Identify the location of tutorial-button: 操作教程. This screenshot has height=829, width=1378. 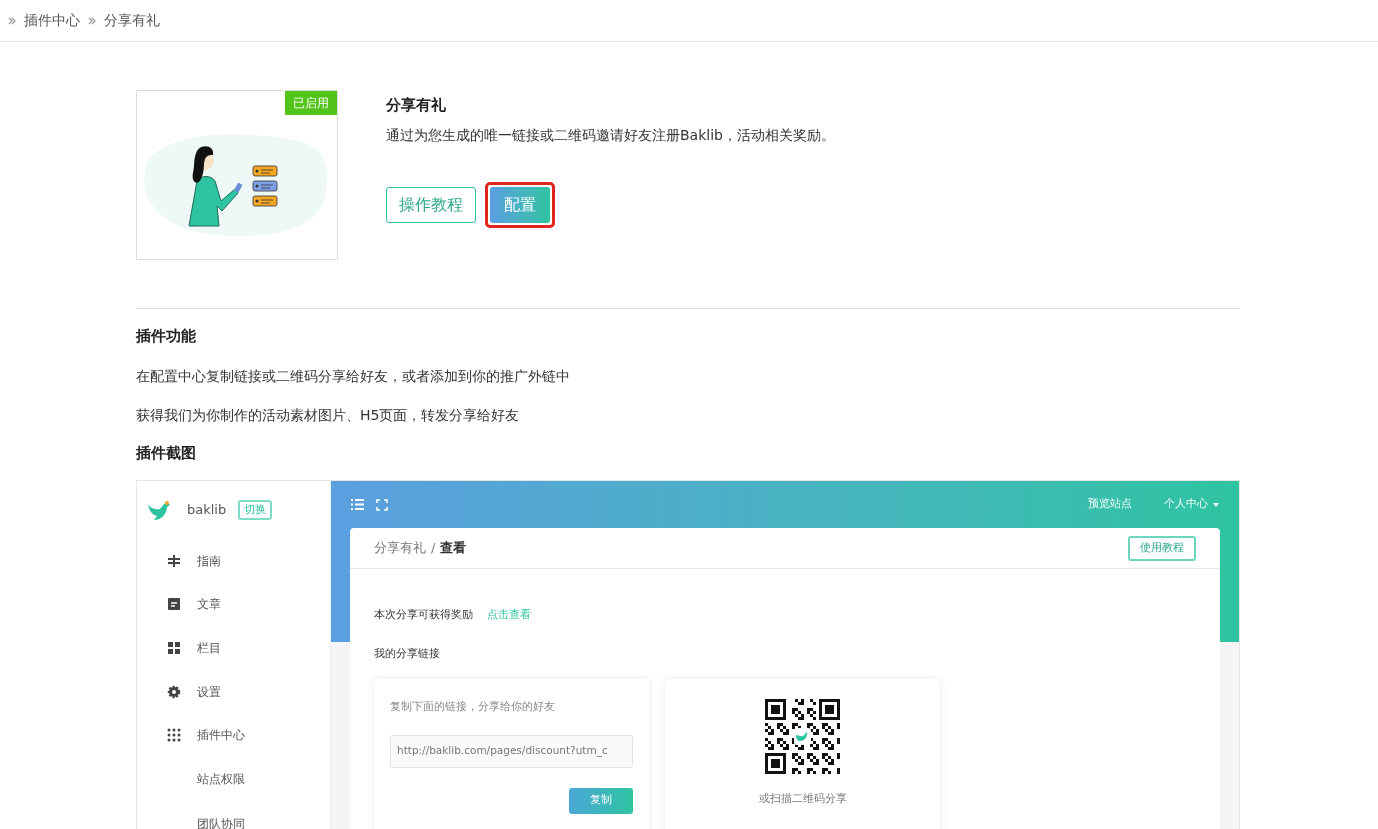
(431, 204).